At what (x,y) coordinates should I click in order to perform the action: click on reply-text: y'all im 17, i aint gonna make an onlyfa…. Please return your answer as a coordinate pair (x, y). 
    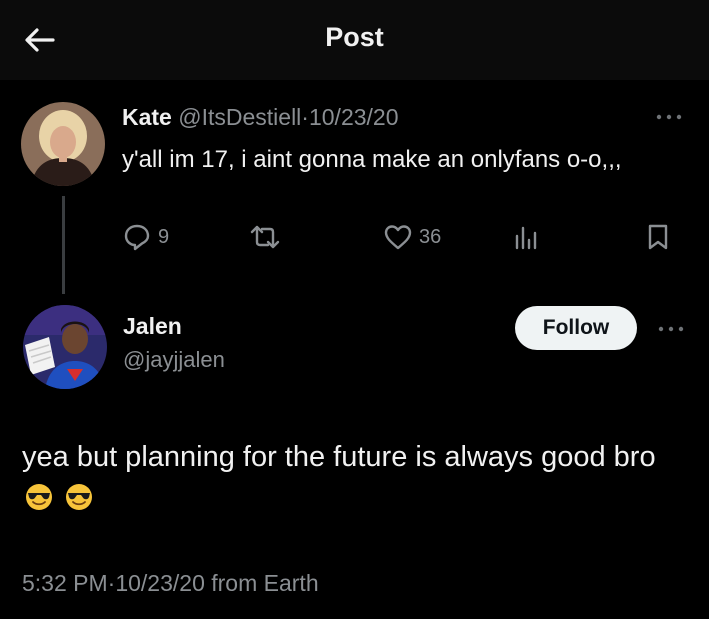
    Looking at the image, I should click on (372, 159).